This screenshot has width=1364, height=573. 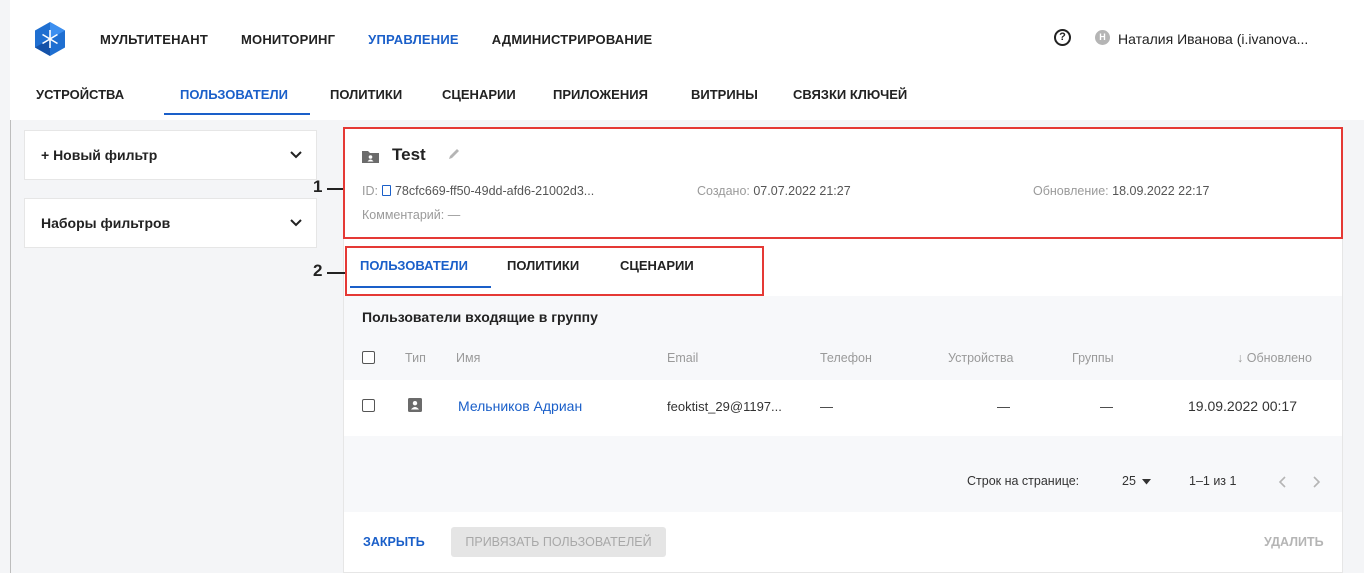 What do you see at coordinates (106, 223) in the screenshot?
I see `filter-sets-label: Наборы фильтров` at bounding box center [106, 223].